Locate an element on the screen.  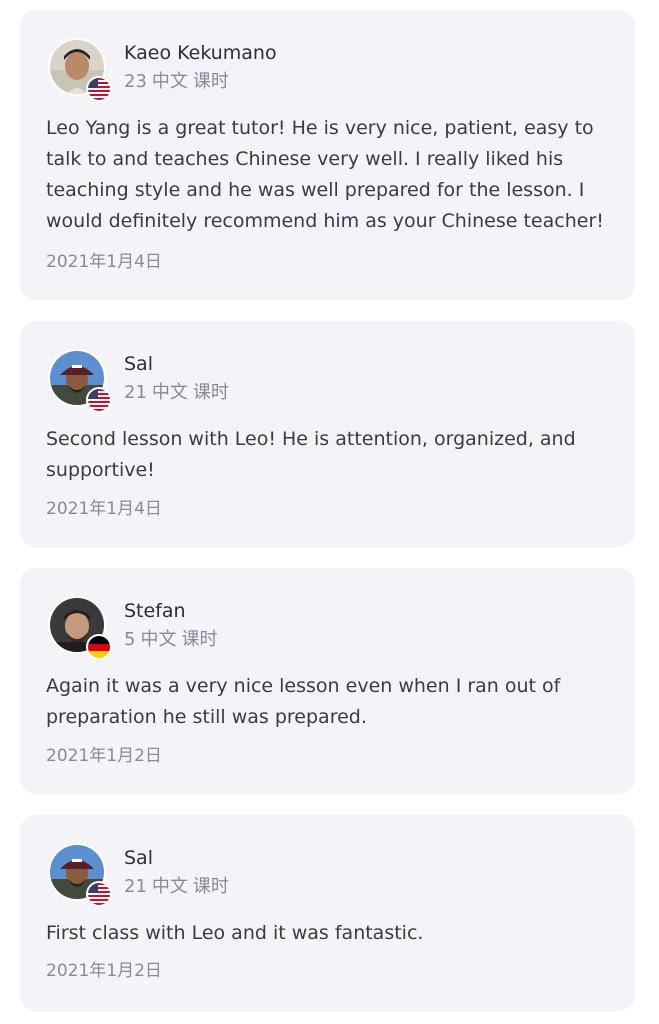
lesson-info: 5 中文 课时 is located at coordinates (173, 640).